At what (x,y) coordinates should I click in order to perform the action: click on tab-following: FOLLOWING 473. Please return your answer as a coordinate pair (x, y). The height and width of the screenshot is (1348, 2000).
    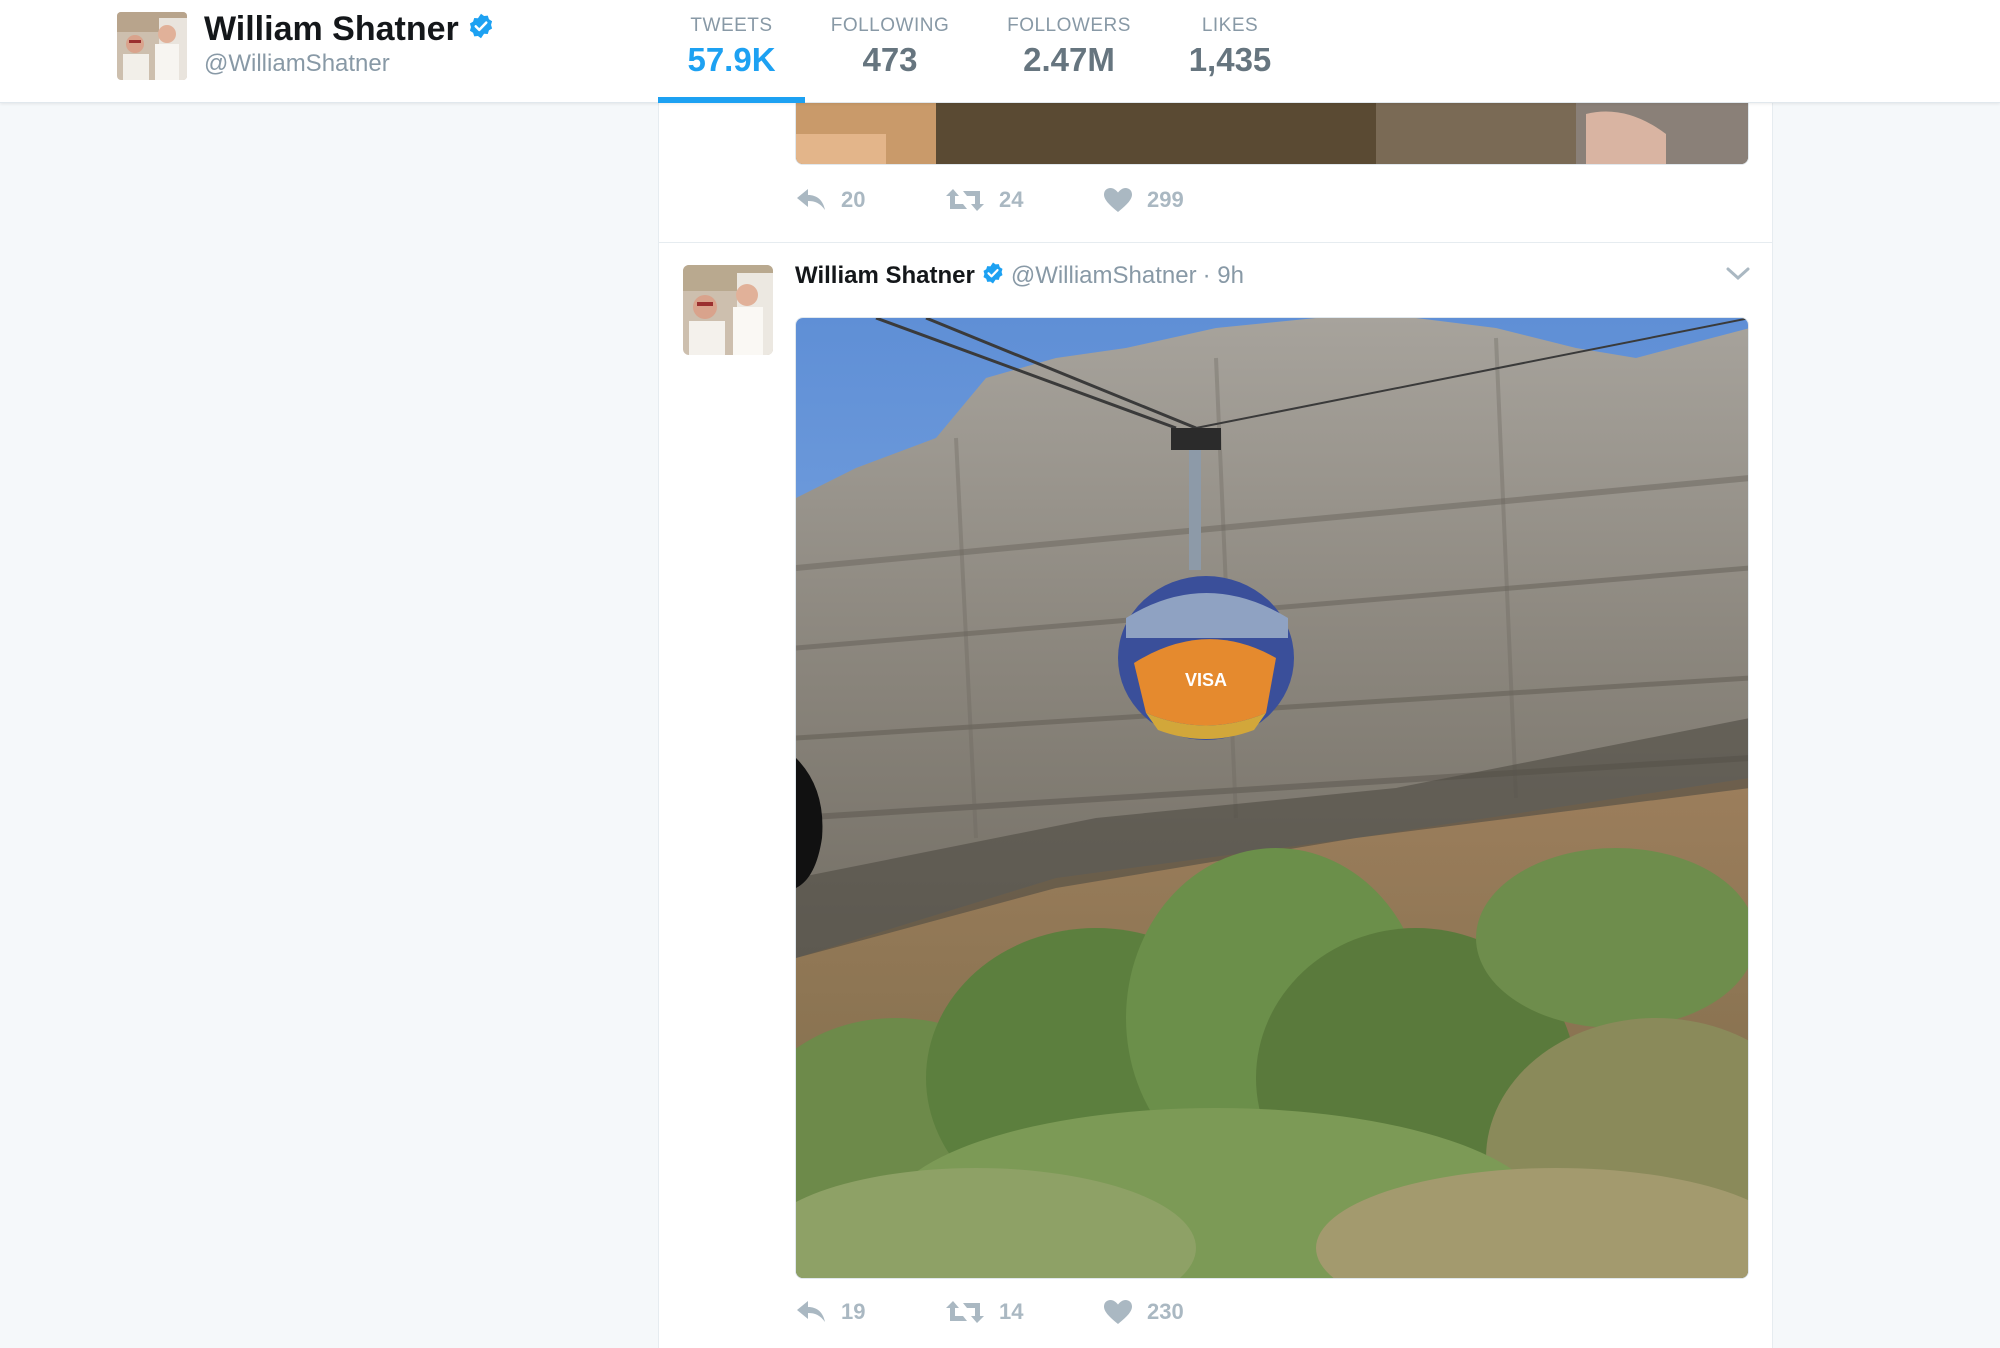
    Looking at the image, I should click on (890, 51).